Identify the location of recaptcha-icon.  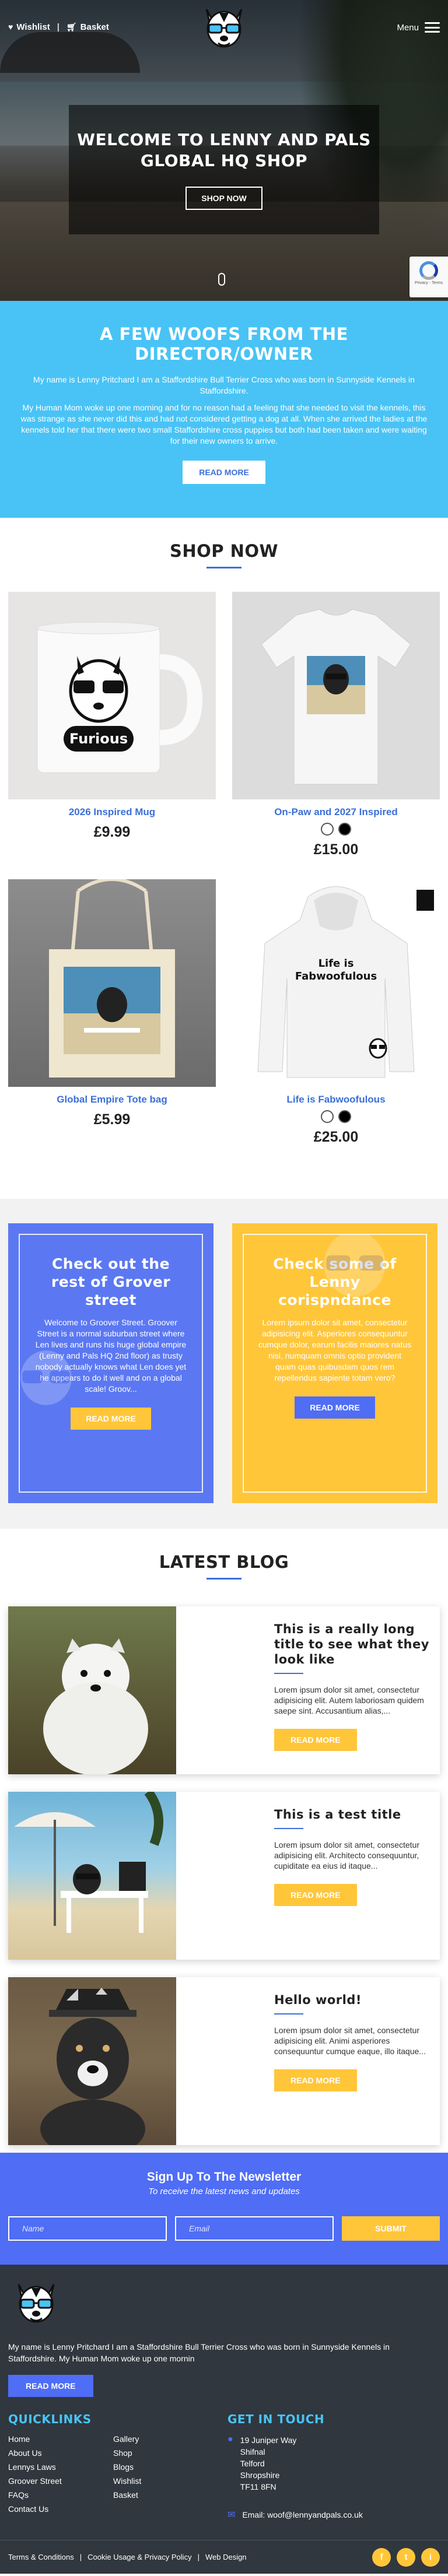
(428, 270).